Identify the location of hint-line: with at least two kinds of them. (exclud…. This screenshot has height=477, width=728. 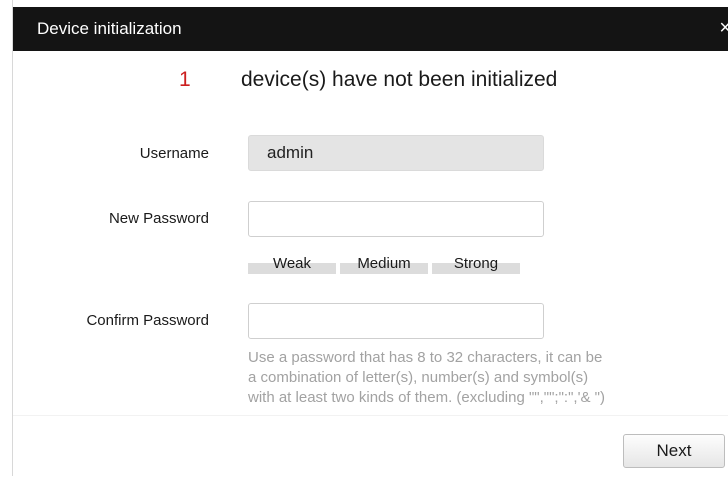
(426, 397).